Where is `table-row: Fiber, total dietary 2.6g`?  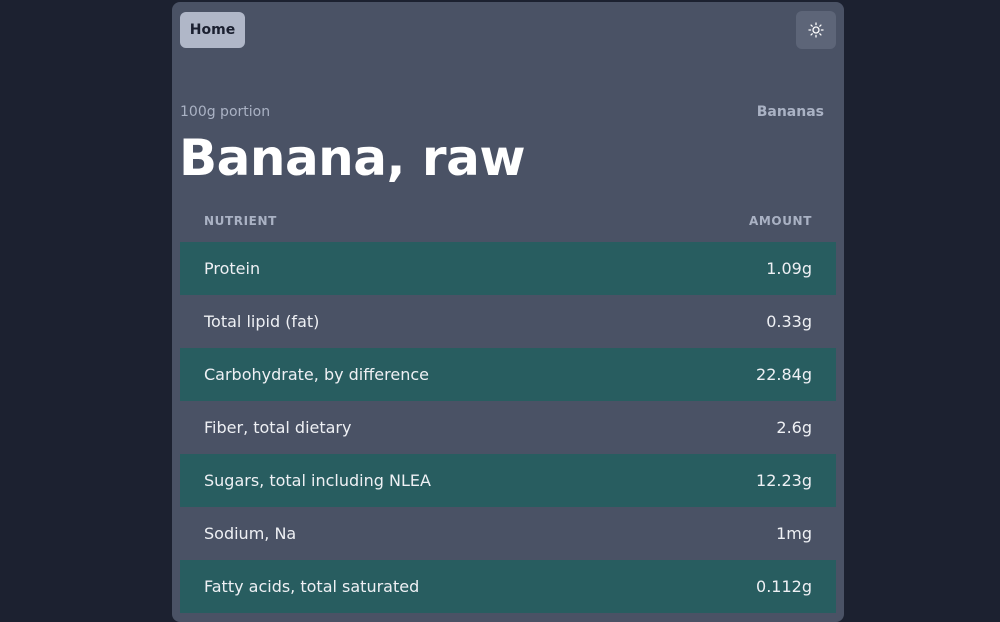
table-row: Fiber, total dietary 2.6g is located at coordinates (508, 427).